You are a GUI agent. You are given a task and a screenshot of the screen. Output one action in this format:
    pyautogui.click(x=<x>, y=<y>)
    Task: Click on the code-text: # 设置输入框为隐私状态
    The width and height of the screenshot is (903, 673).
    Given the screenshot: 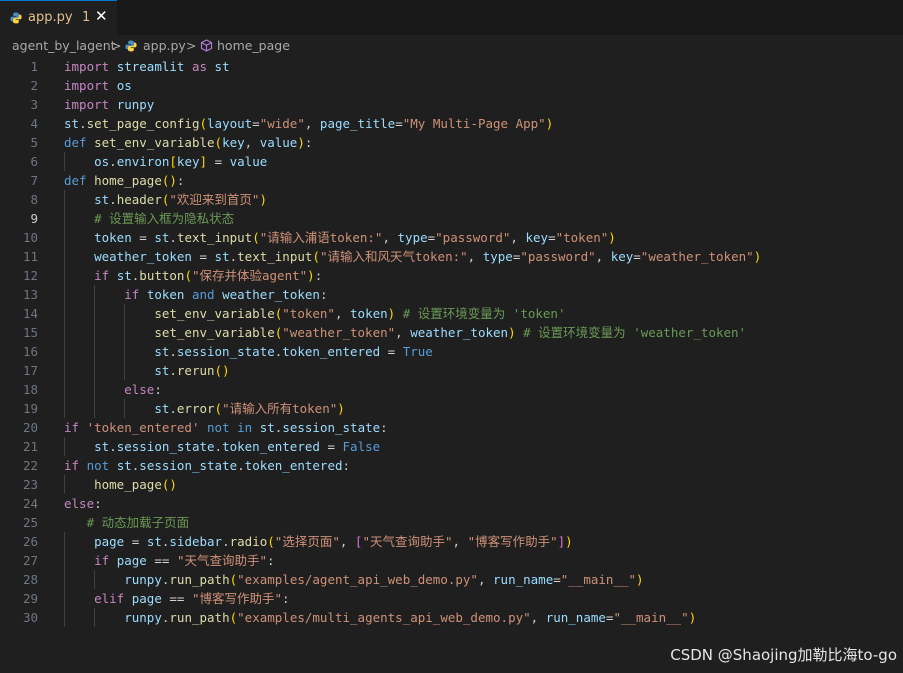 What is the action you would take?
    pyautogui.click(x=149, y=218)
    